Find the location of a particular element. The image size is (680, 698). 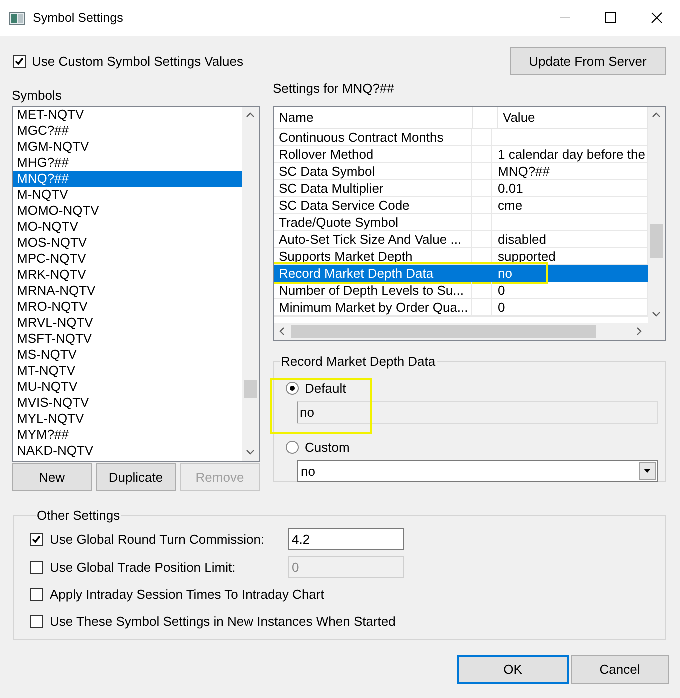

update-from-server-button: Update From Server is located at coordinates (588, 61).